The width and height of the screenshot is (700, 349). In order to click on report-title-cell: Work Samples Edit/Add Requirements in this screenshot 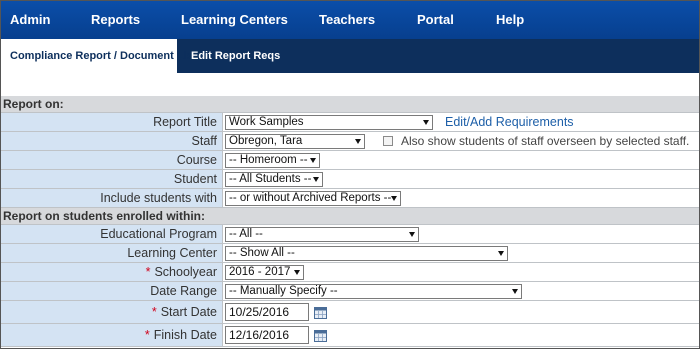, I will do `click(461, 122)`.